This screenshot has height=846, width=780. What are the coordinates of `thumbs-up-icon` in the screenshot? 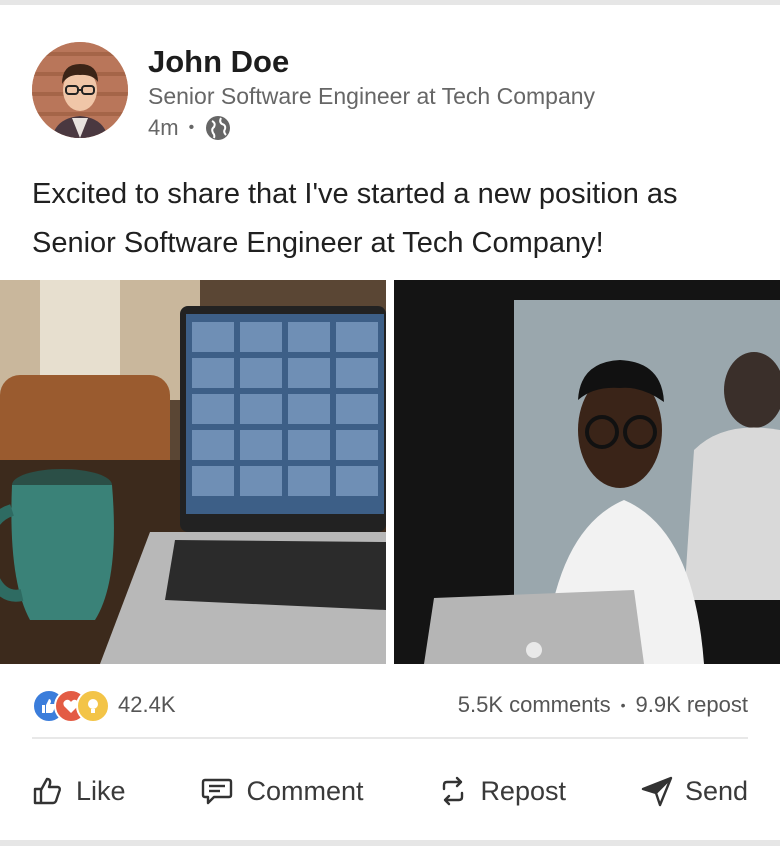 It's located at (47, 791).